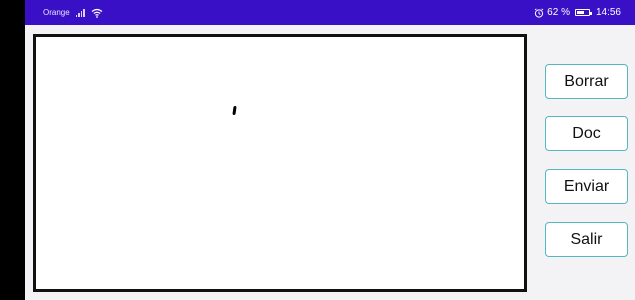 This screenshot has height=300, width=635. I want to click on pen-stroke, so click(234, 110).